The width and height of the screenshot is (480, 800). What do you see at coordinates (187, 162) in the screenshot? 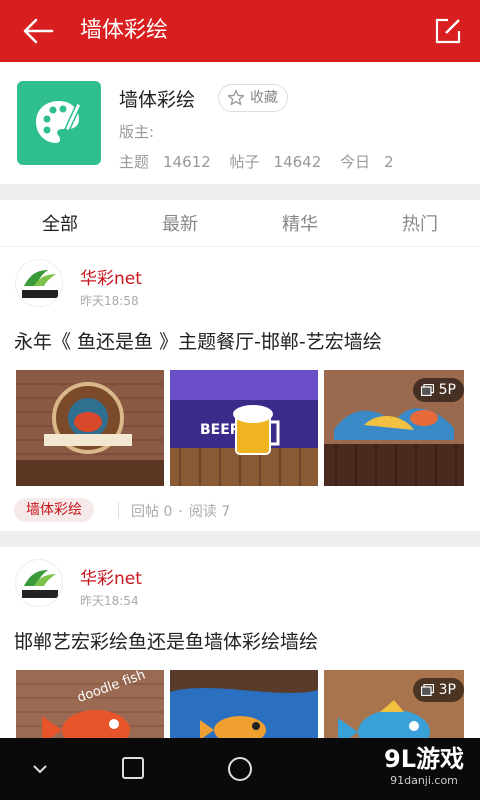
I see `topics-count: 14612` at bounding box center [187, 162].